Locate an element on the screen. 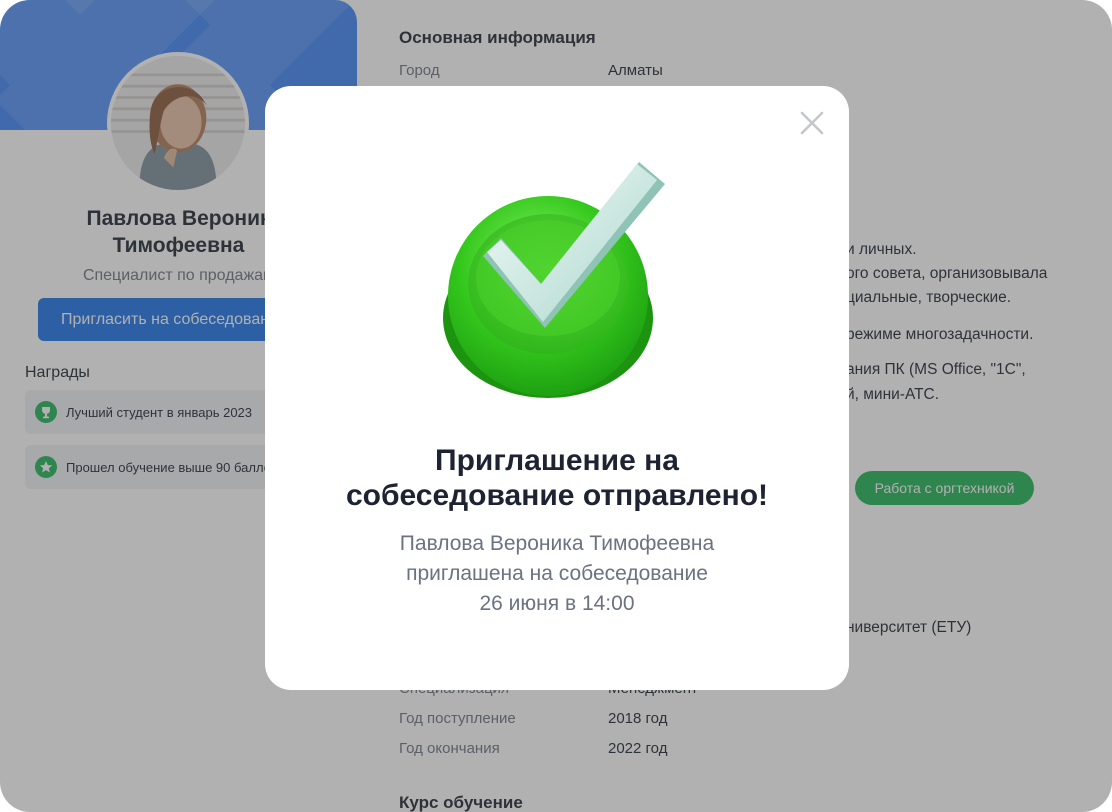 The image size is (1112, 812). modal-title-line1: Приглашение на is located at coordinates (557, 460).